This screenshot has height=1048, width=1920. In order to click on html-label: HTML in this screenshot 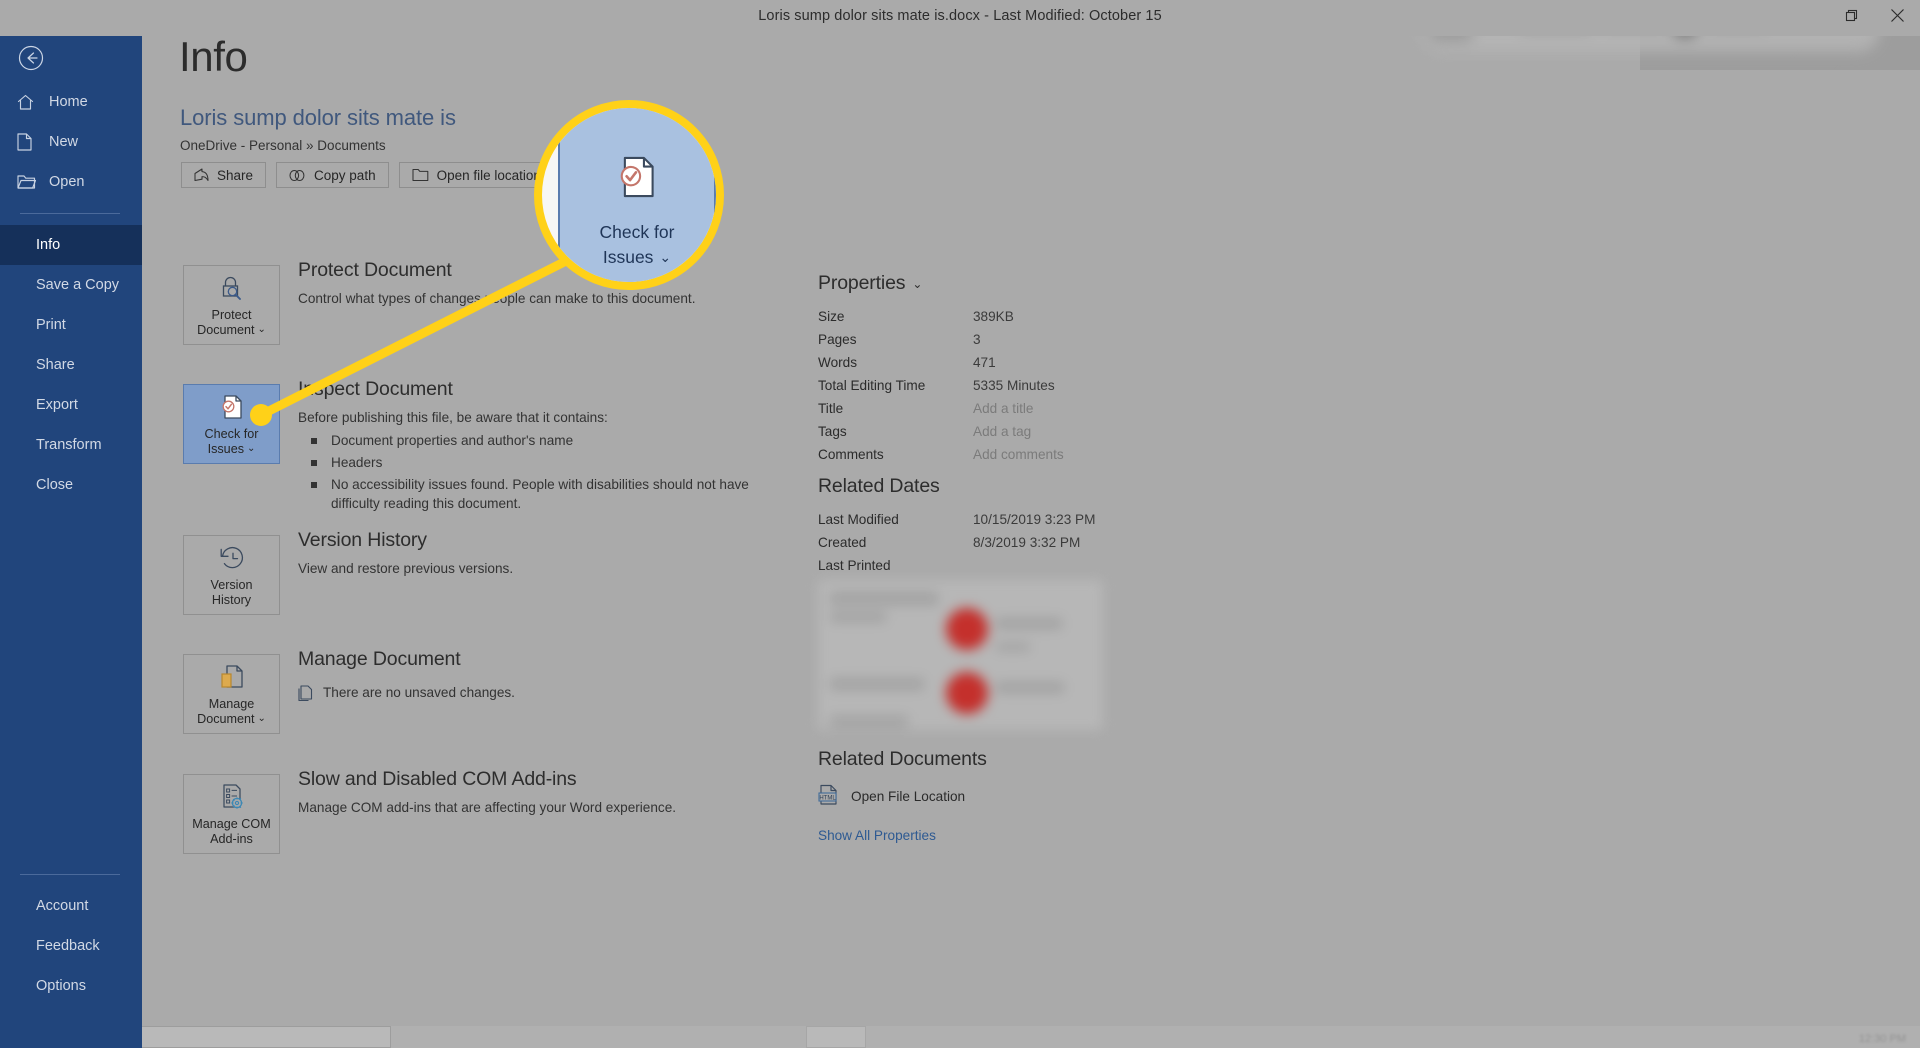, I will do `click(827, 798)`.